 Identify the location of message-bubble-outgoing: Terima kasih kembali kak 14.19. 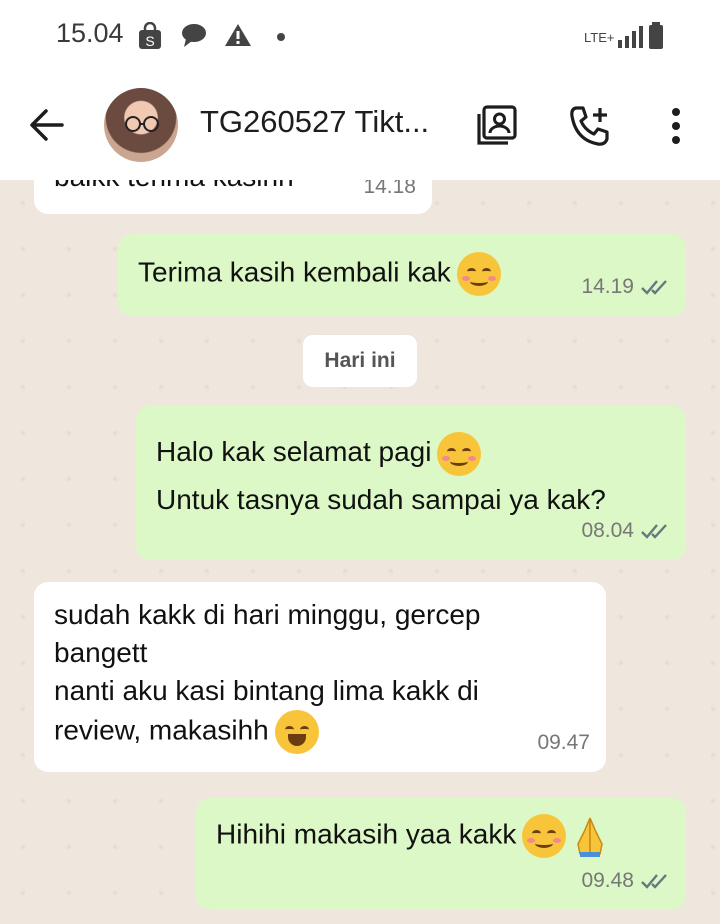
(402, 275).